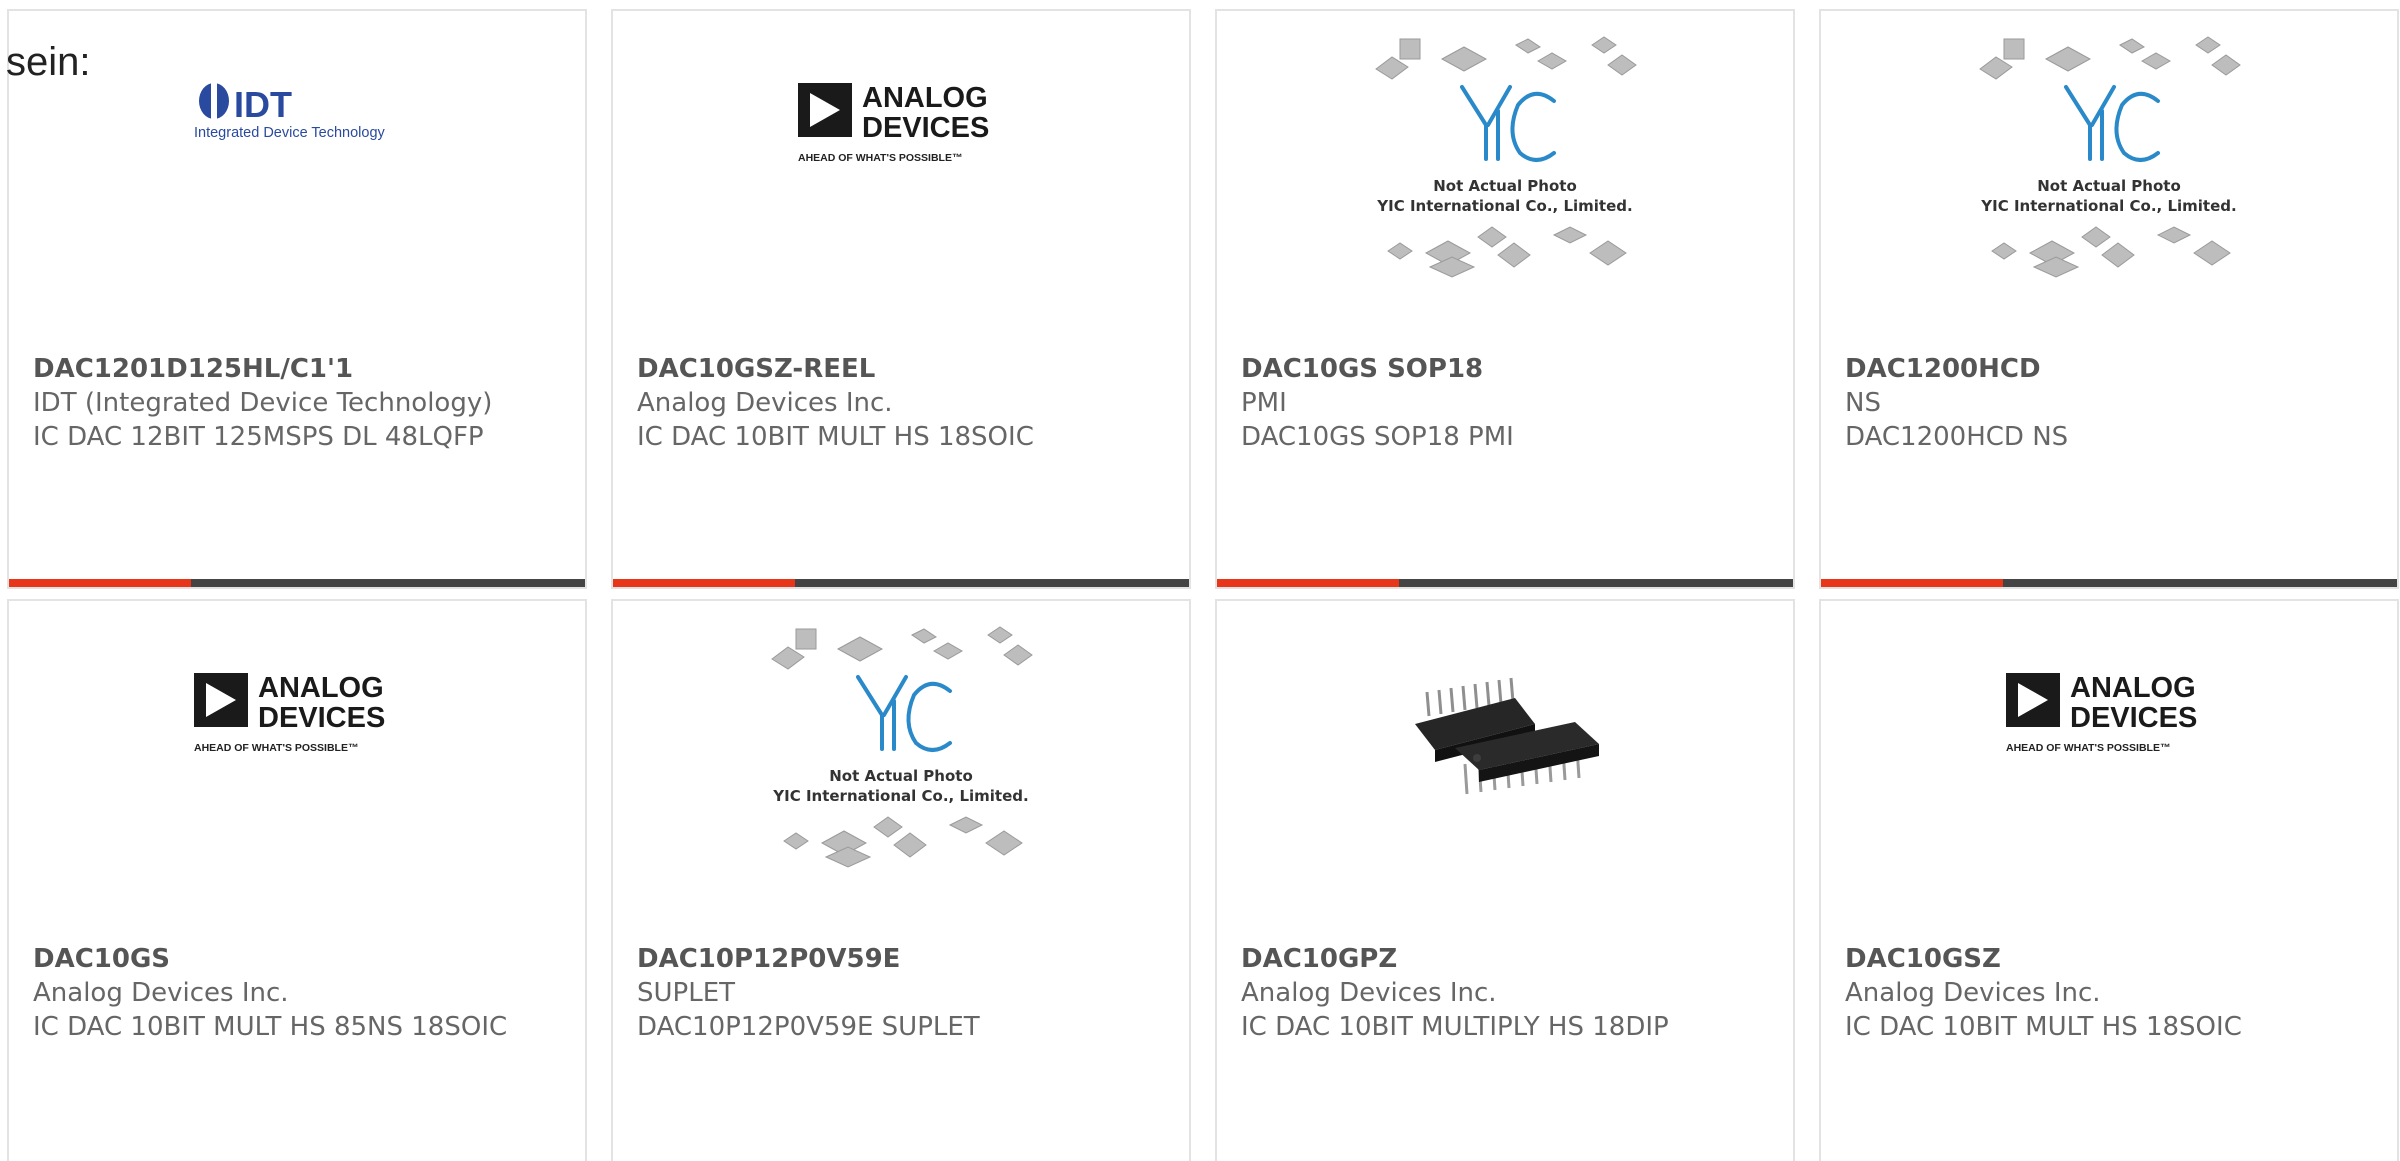 Image resolution: width=2400 pixels, height=1161 pixels. Describe the element at coordinates (893, 959) in the screenshot. I see `product-part-number: DAC10P12P0V59E` at that location.